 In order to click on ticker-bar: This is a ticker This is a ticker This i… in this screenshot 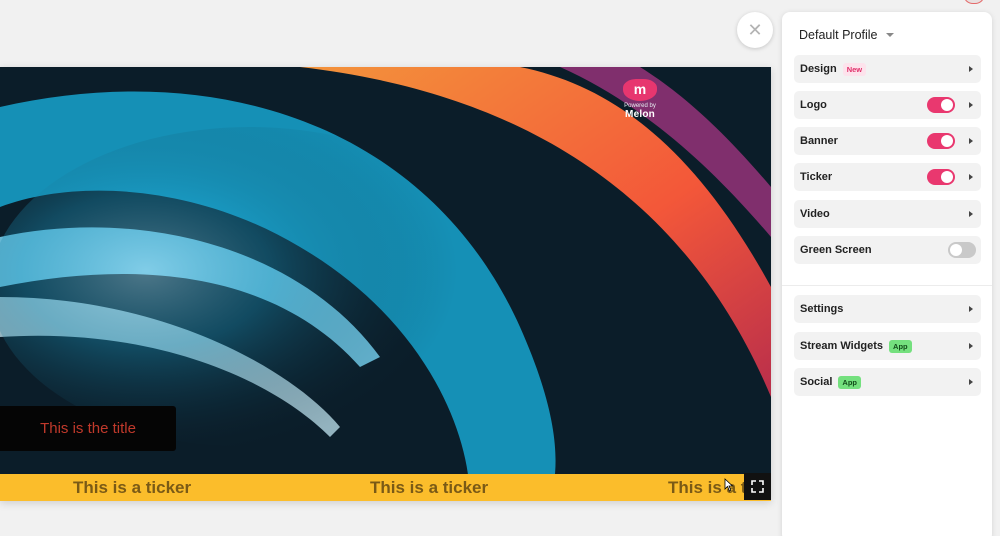, I will do `click(385, 487)`.